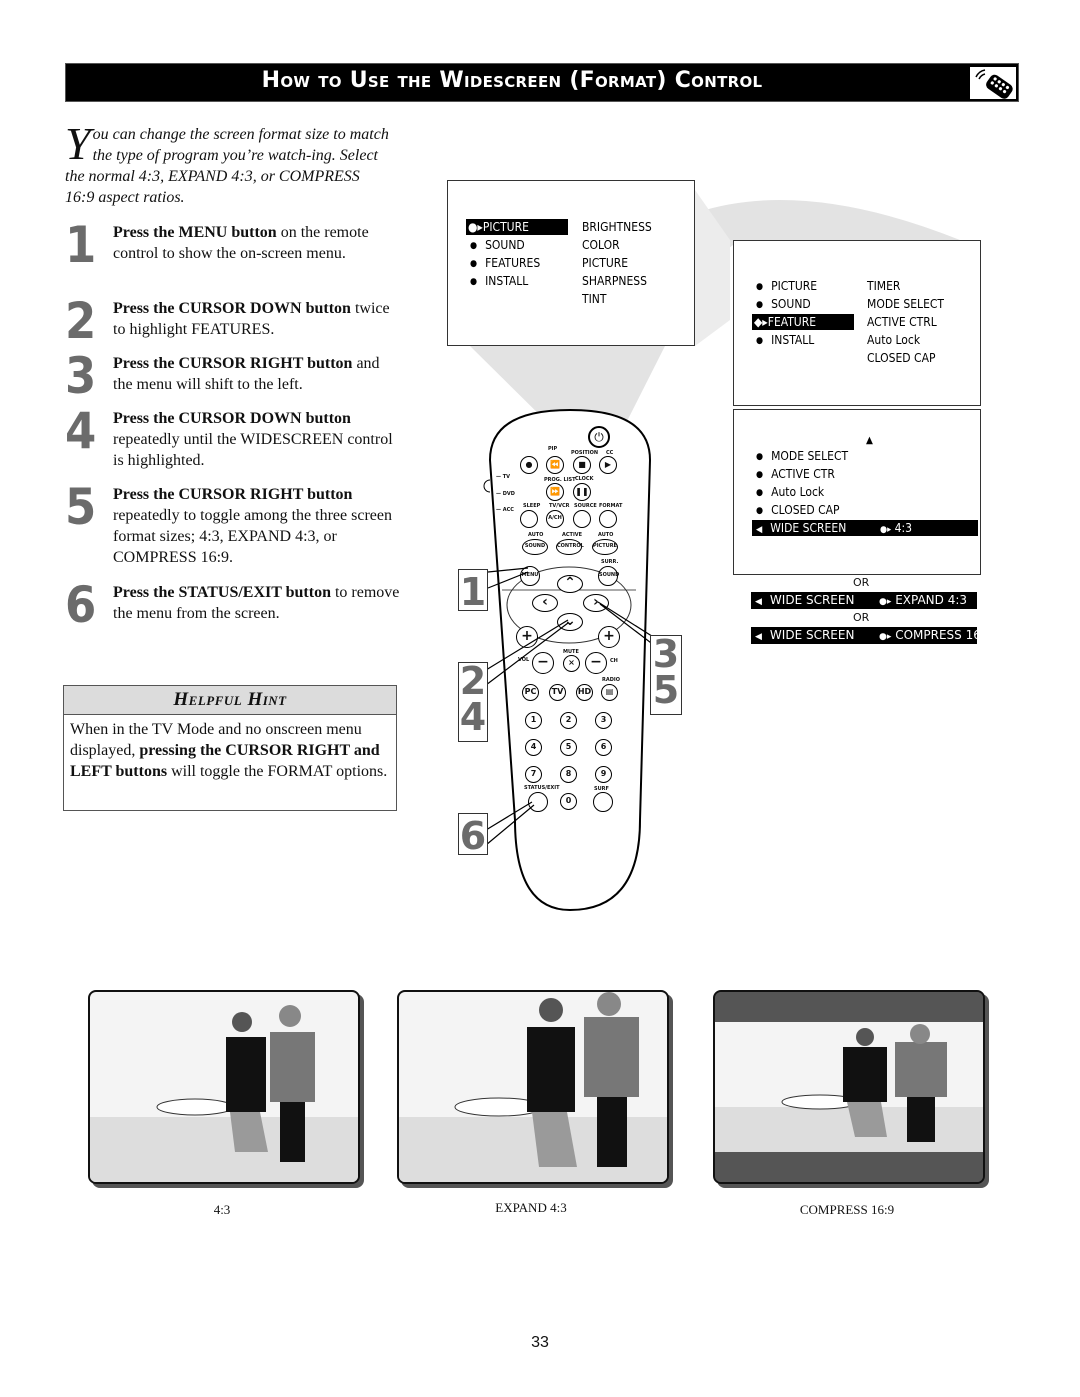 The image size is (1080, 1397). What do you see at coordinates (535, 547) in the screenshot?
I see `auto-sound-button: SOUND` at bounding box center [535, 547].